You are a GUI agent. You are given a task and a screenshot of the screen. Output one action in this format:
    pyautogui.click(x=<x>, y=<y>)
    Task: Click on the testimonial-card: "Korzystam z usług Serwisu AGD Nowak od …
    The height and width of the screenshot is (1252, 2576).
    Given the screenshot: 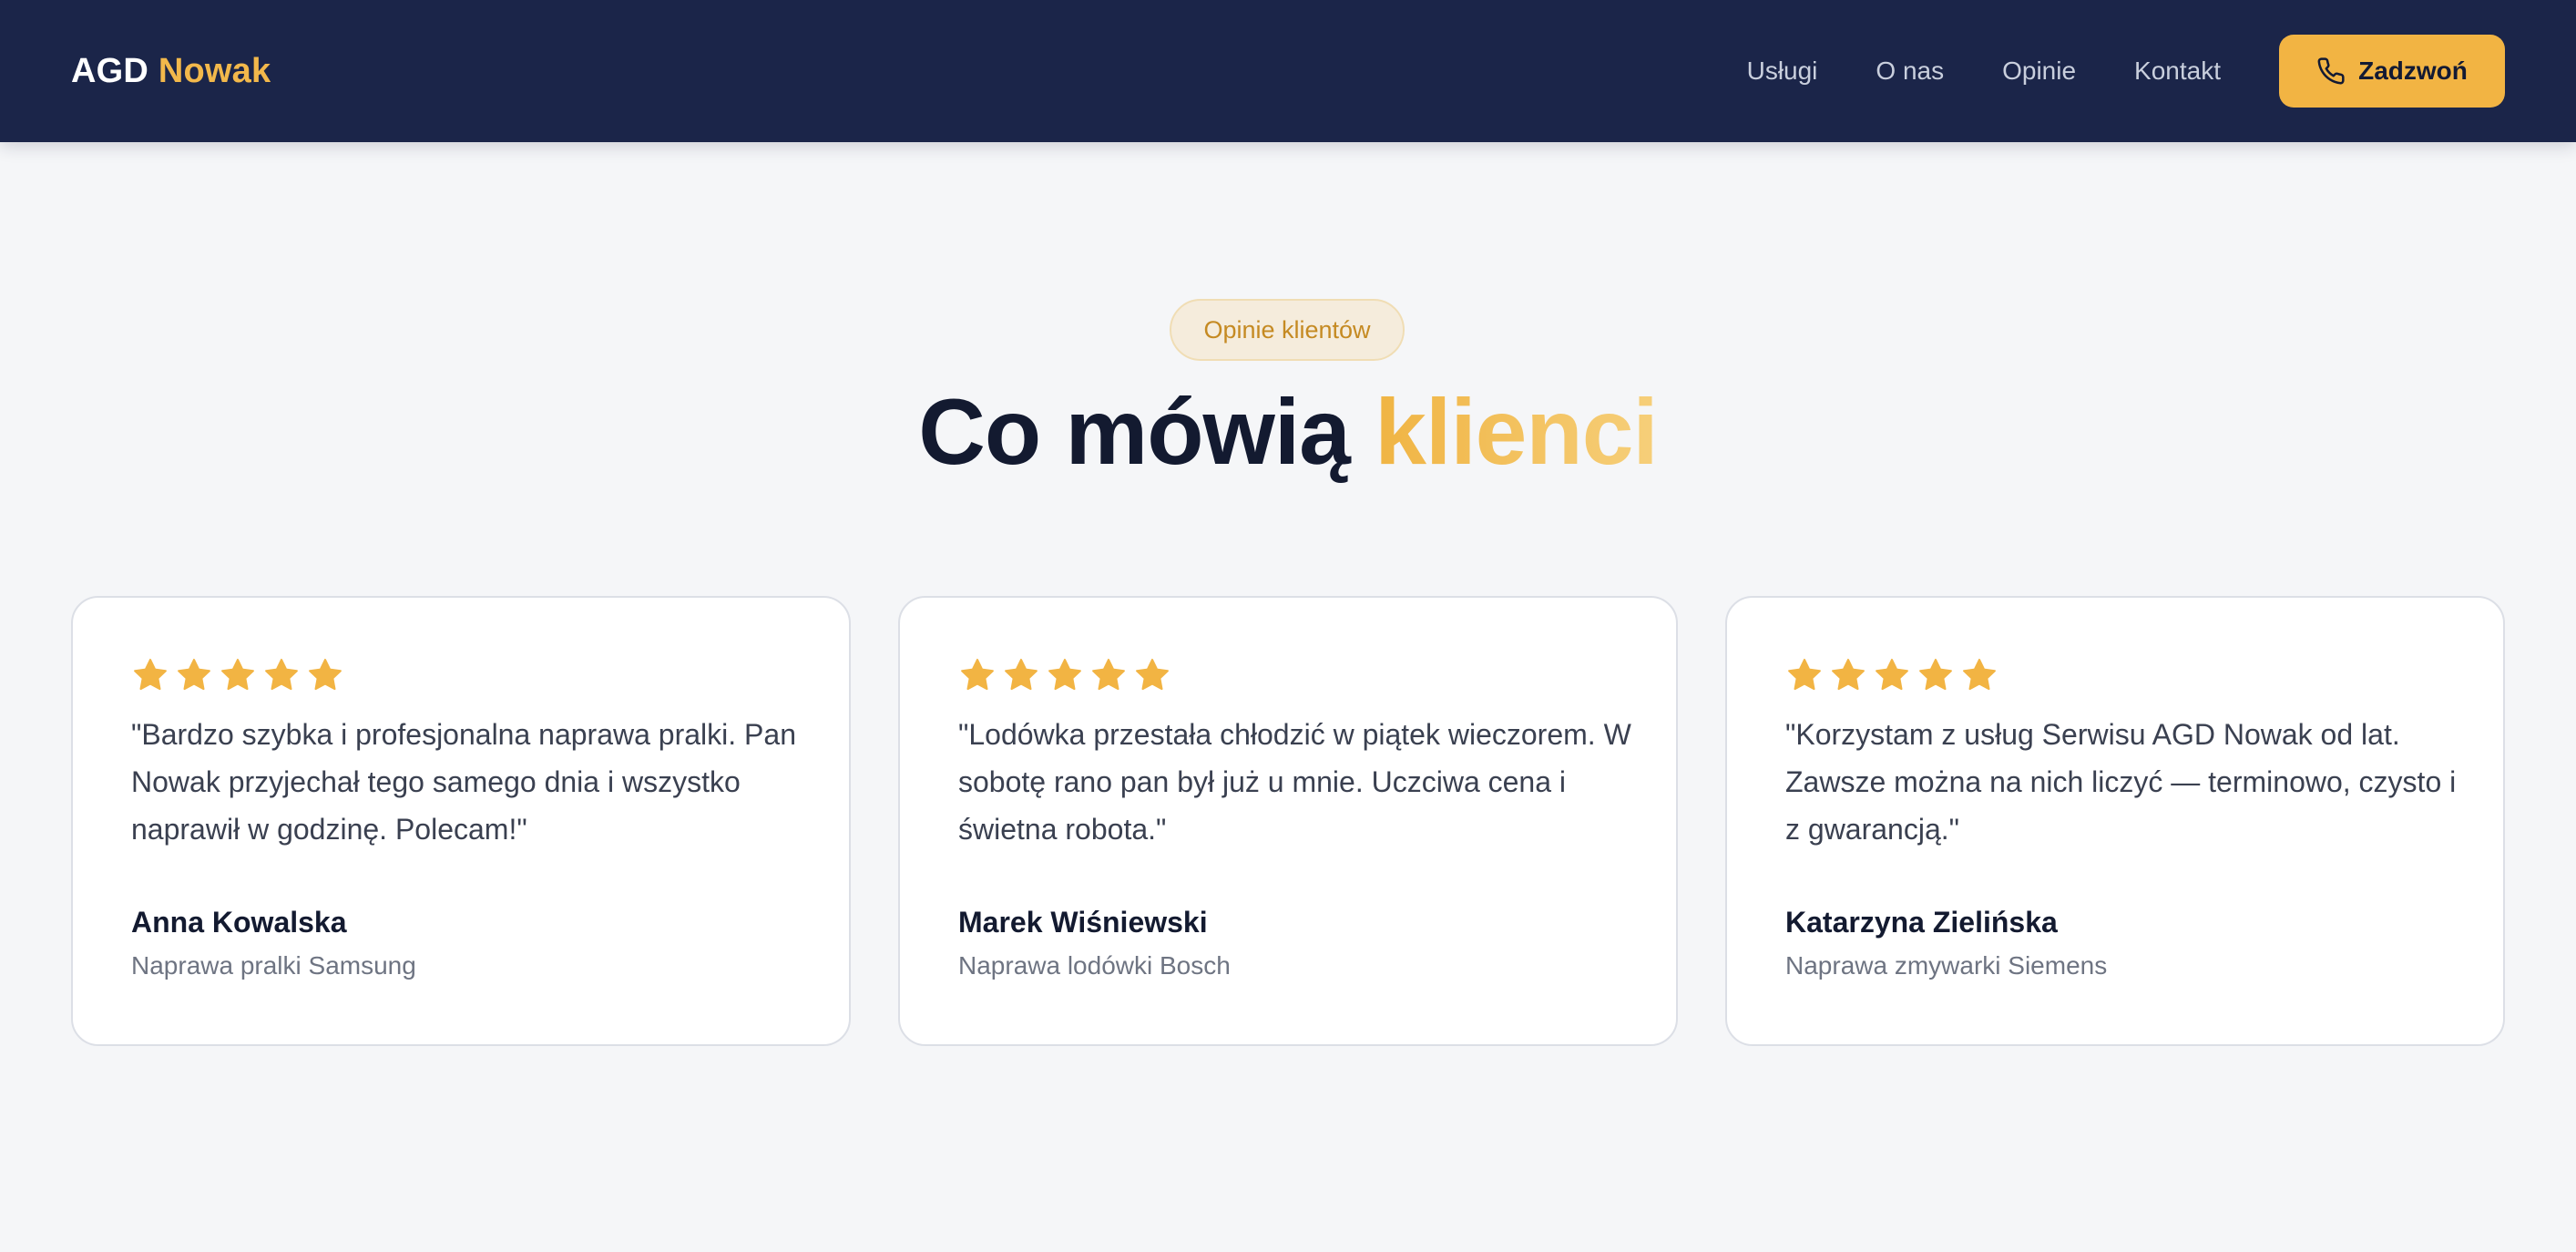 What is the action you would take?
    pyautogui.click(x=2115, y=821)
    